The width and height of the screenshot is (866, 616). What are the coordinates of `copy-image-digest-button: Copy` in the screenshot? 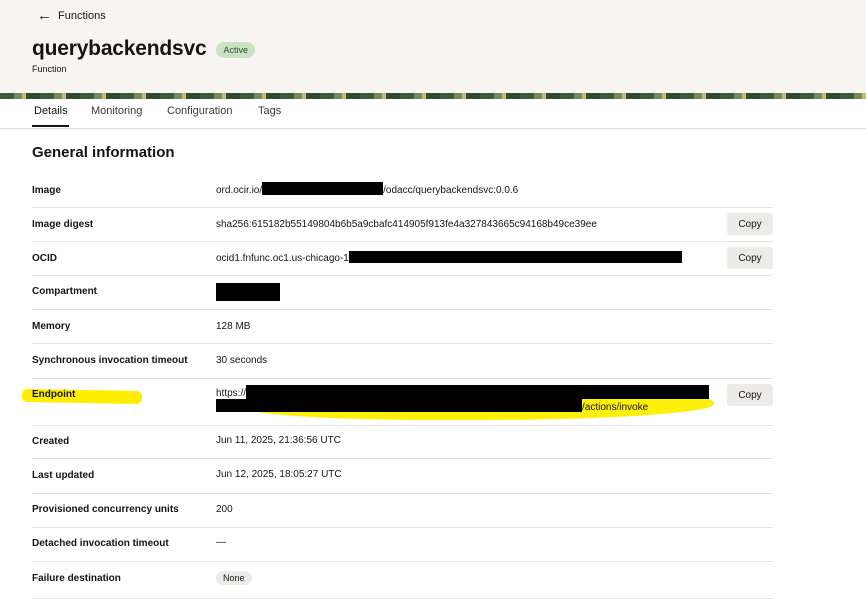 It's located at (750, 224).